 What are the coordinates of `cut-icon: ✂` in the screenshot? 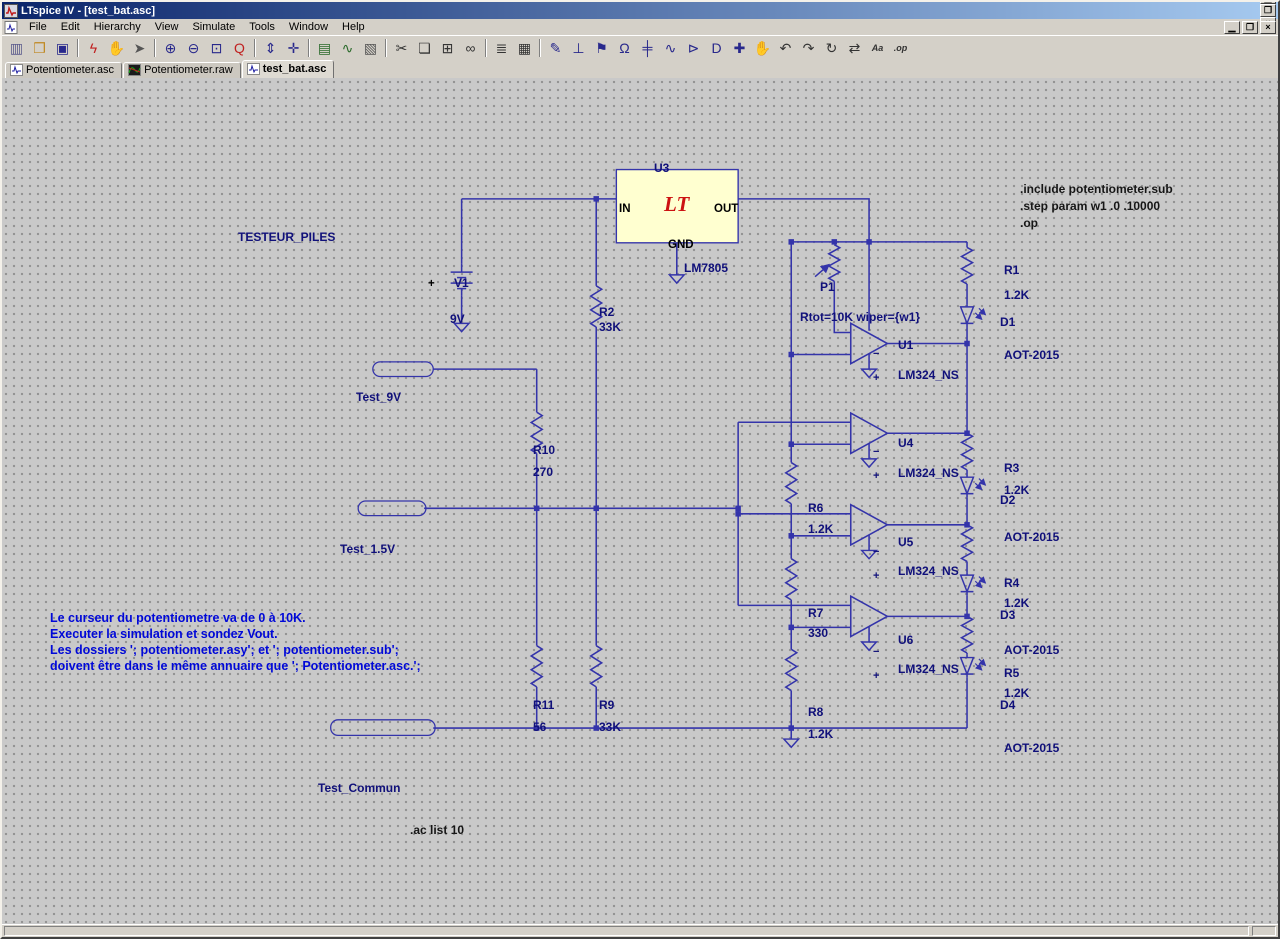 It's located at (401, 48).